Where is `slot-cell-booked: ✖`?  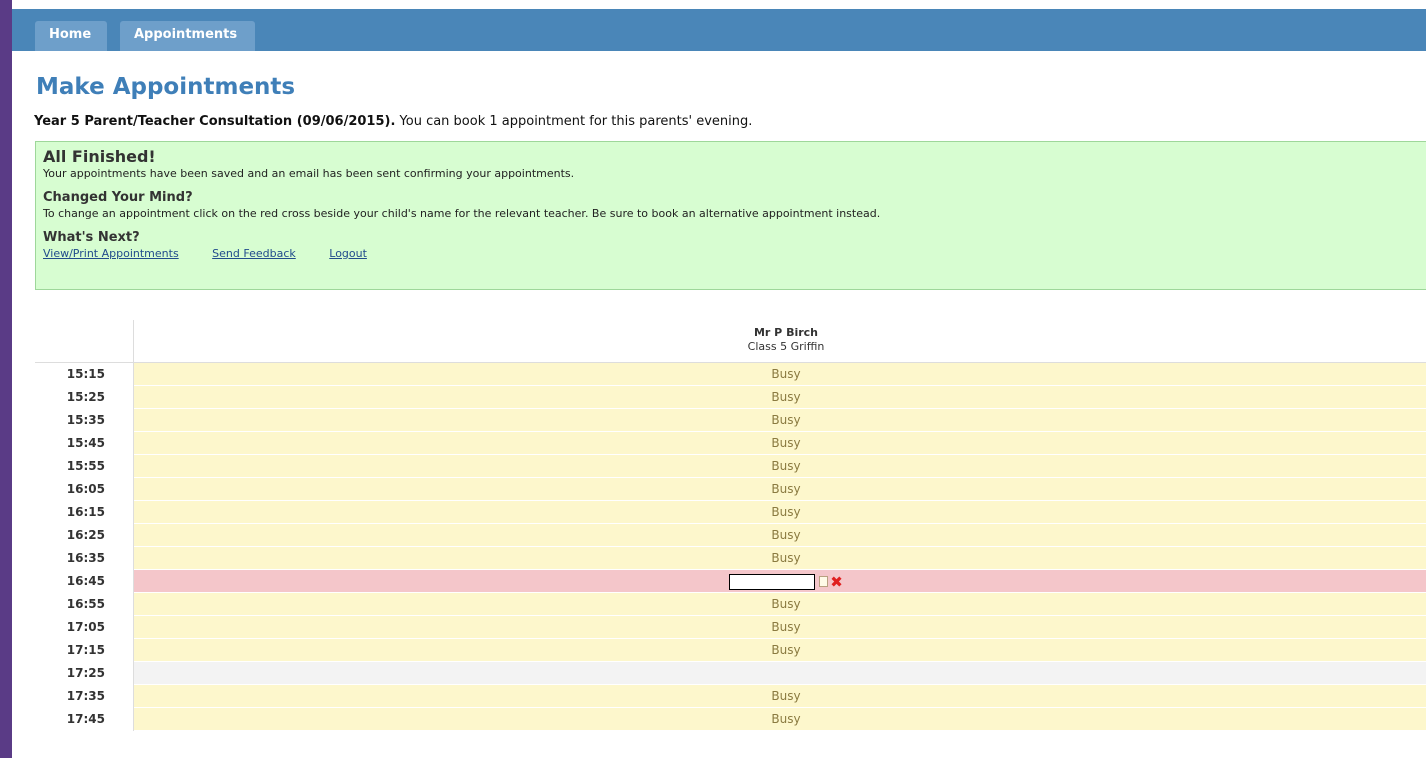
slot-cell-booked: ✖ is located at coordinates (780, 581).